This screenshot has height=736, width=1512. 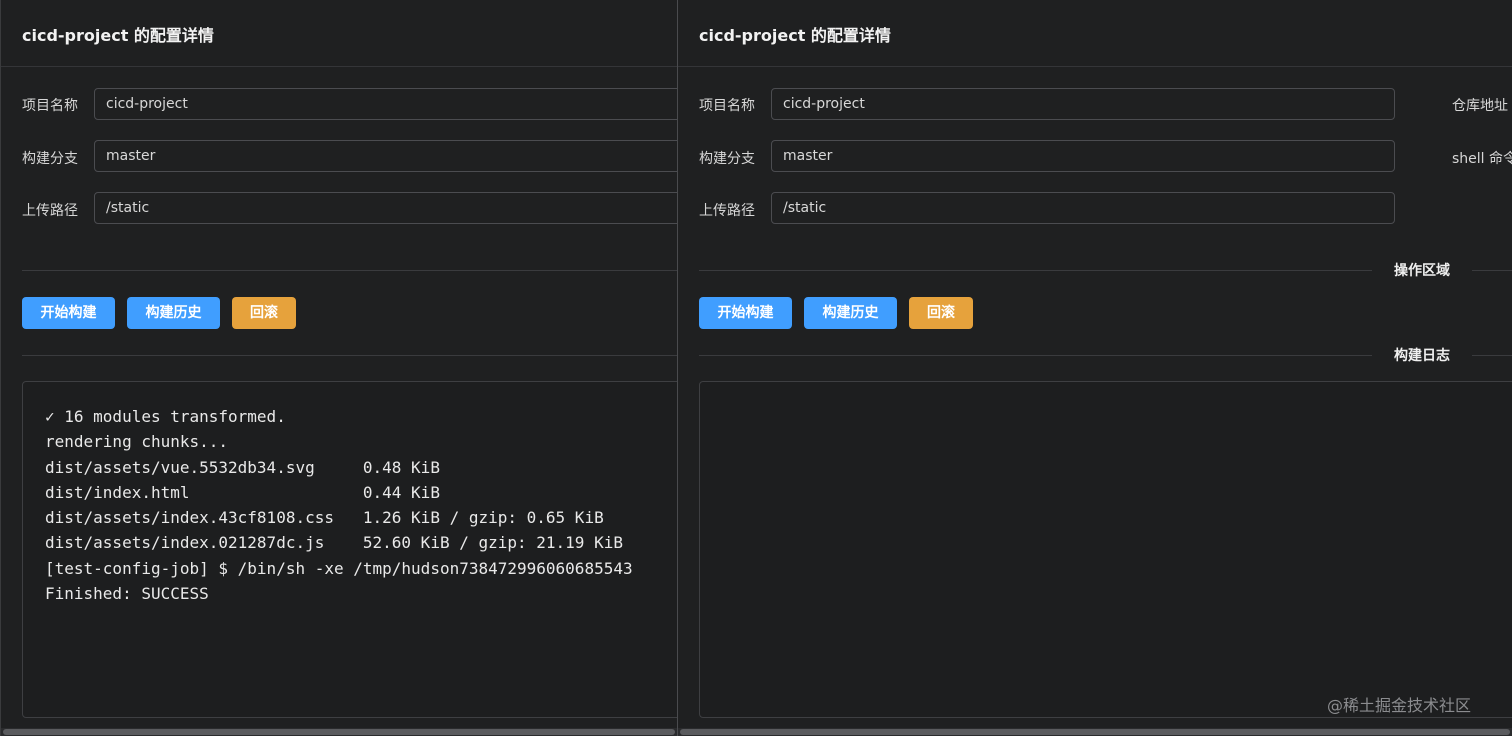 What do you see at coordinates (1482, 159) in the screenshot?
I see `shell-command-label: shell 命令` at bounding box center [1482, 159].